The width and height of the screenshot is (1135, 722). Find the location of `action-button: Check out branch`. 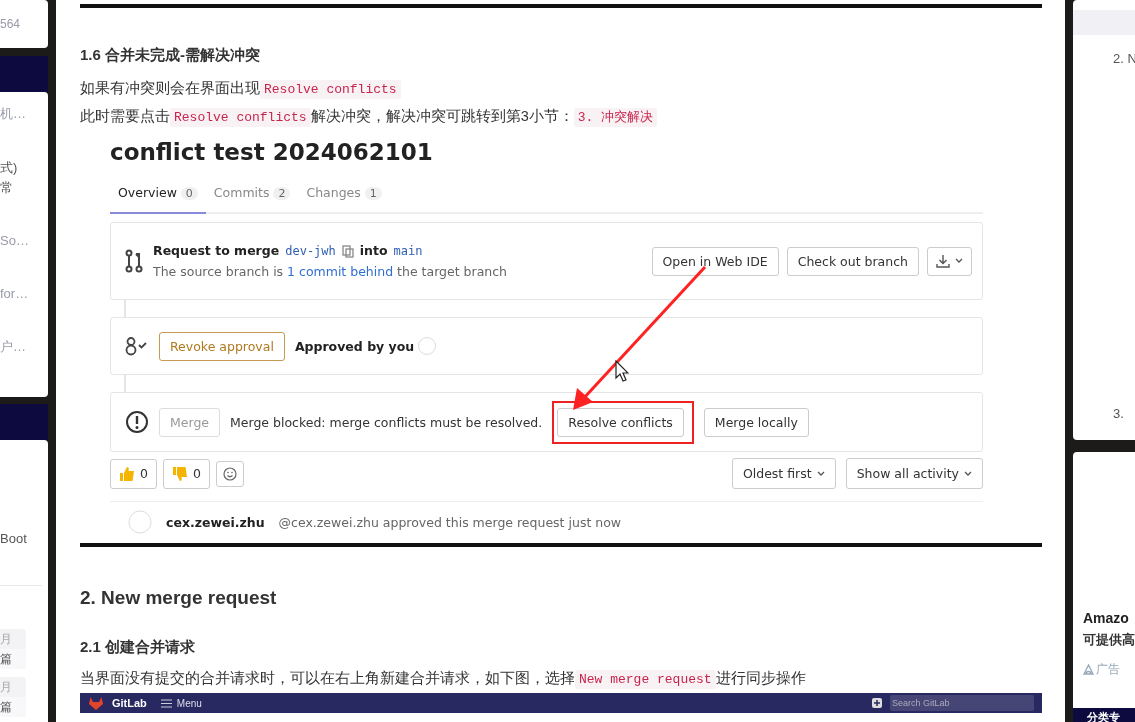

action-button: Check out branch is located at coordinates (852, 261).